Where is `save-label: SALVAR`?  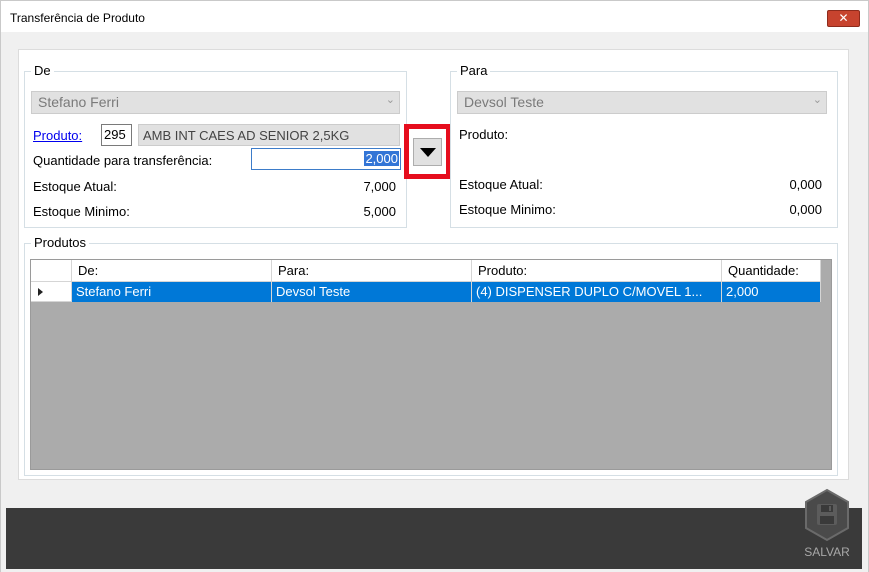 save-label: SALVAR is located at coordinates (827, 552).